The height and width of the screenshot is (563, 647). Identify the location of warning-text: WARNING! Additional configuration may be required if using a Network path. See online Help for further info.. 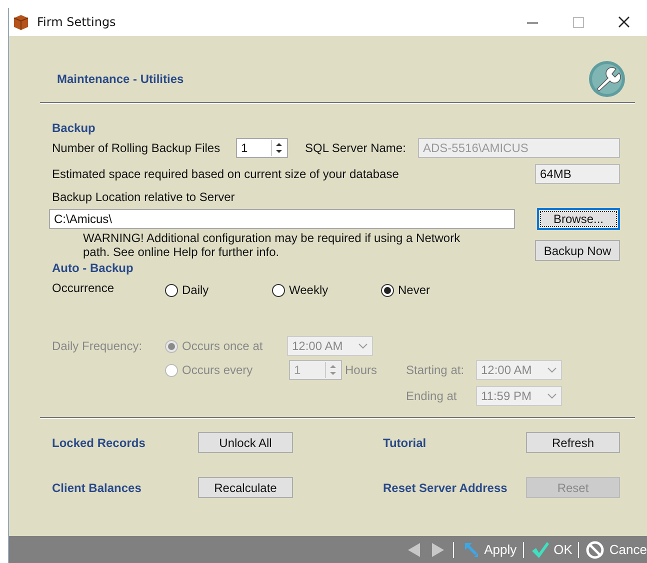
(272, 245).